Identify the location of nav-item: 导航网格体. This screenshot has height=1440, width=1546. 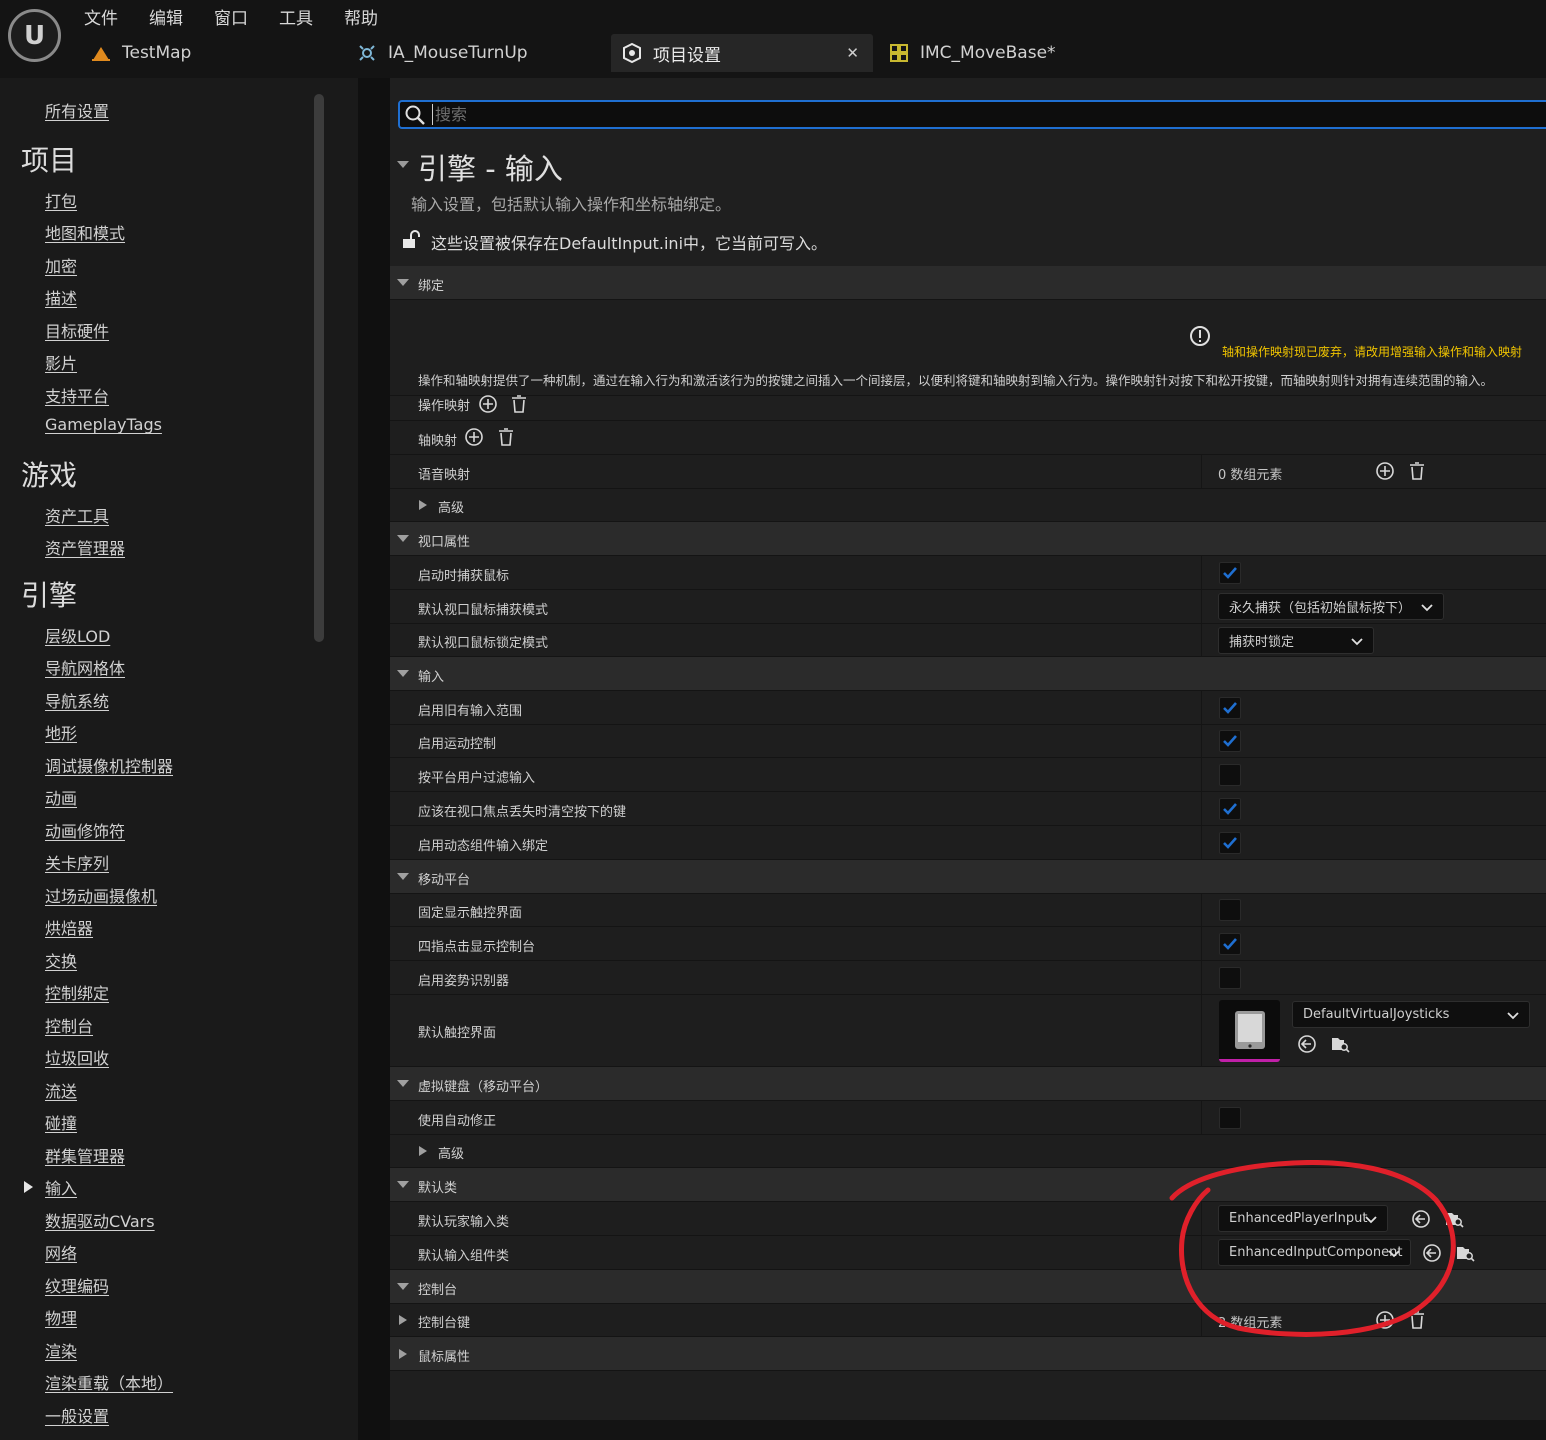
(85, 667).